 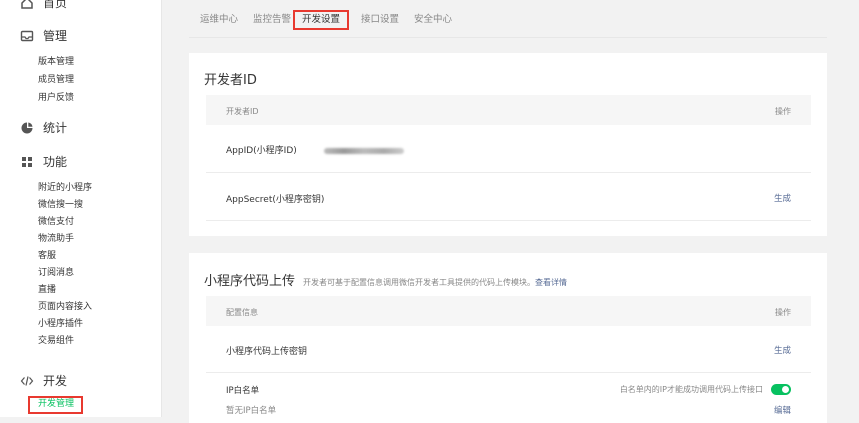 I want to click on sidebar-item-content: 页面内容接入, so click(x=65, y=305).